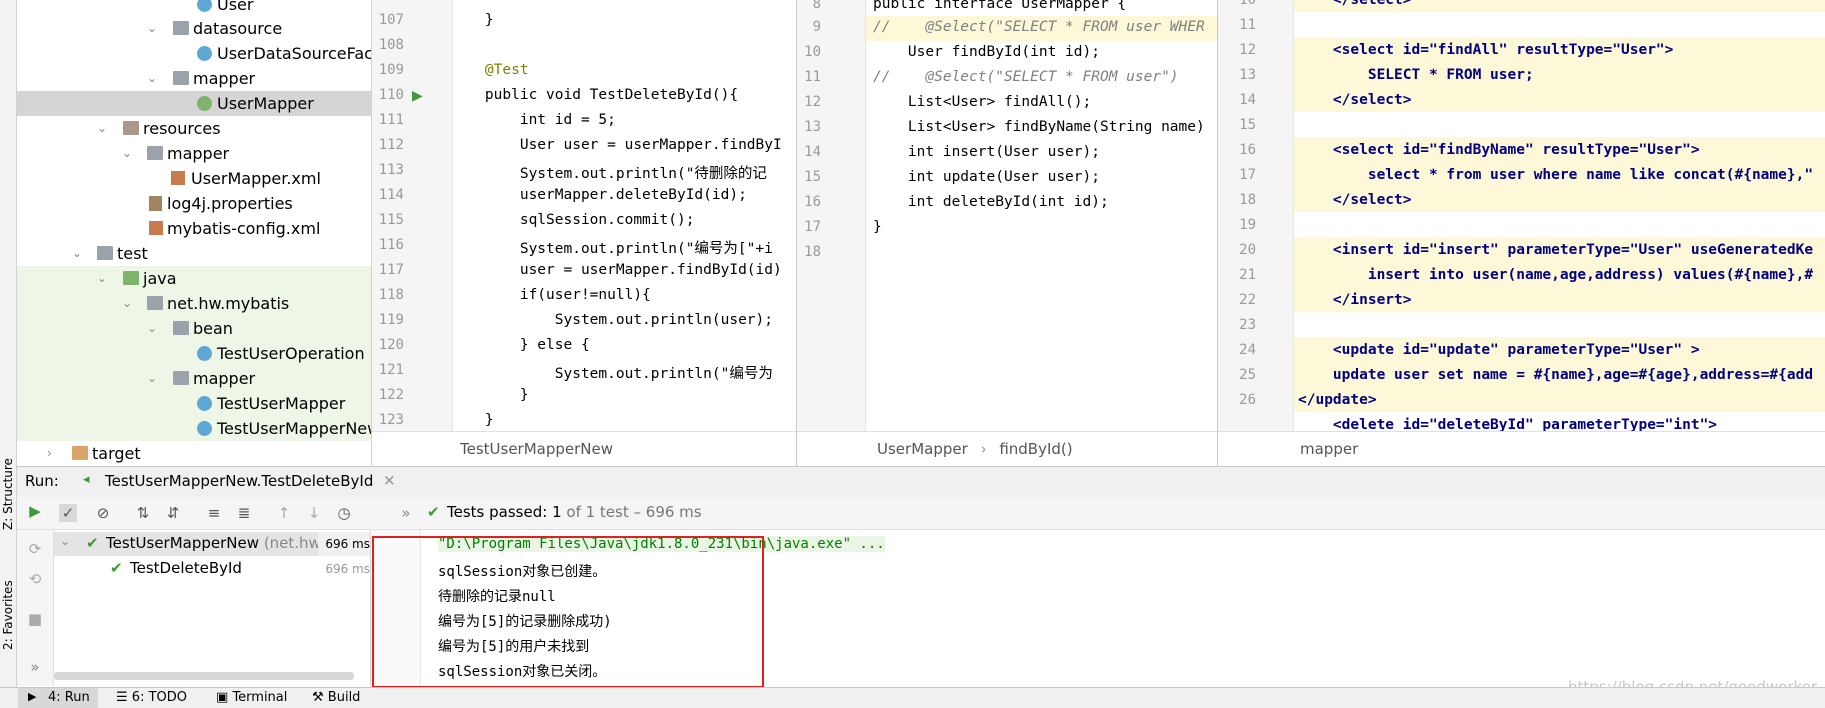 The width and height of the screenshot is (1825, 708). Describe the element at coordinates (922, 449) in the screenshot. I see `breadcrumb-file: UserMapper` at that location.